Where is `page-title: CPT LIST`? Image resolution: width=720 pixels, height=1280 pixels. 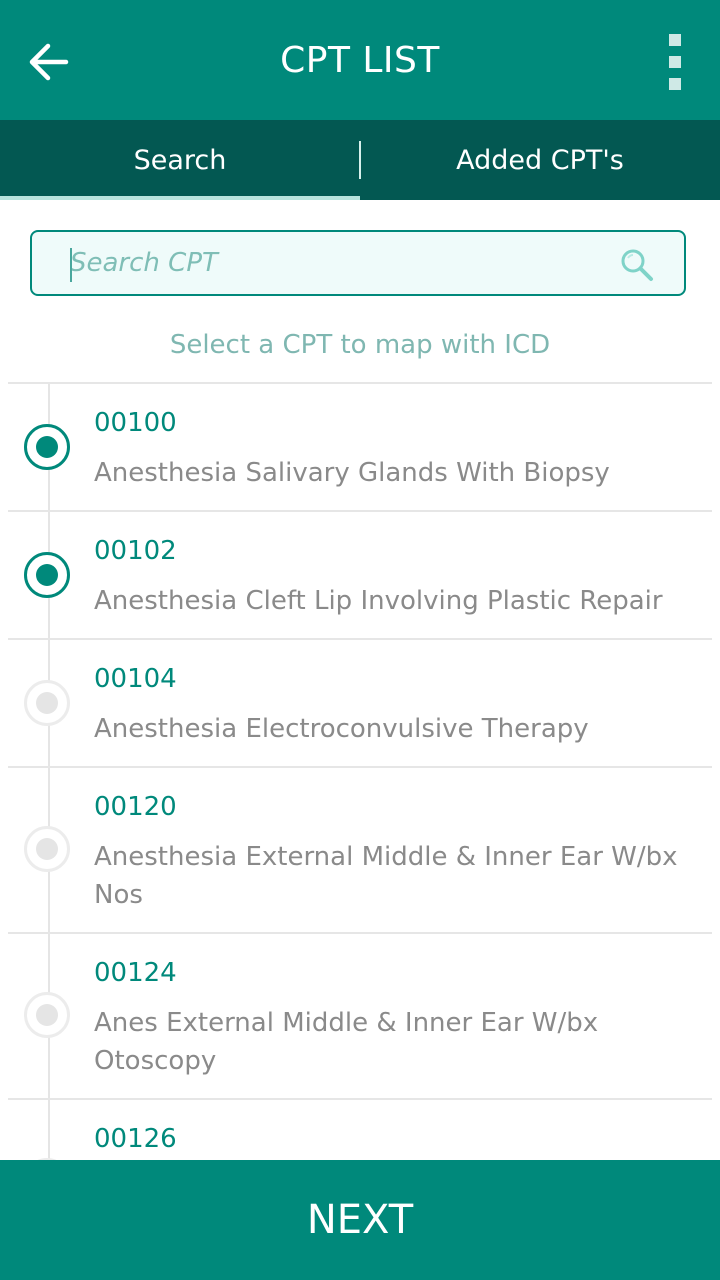
page-title: CPT LIST is located at coordinates (360, 60).